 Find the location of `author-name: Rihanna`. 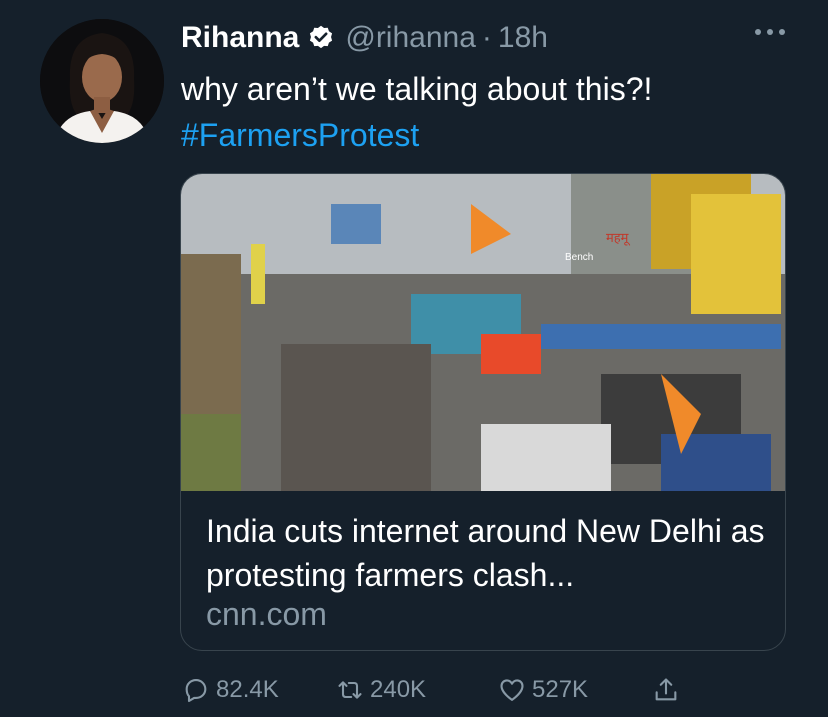

author-name: Rihanna is located at coordinates (240, 38).